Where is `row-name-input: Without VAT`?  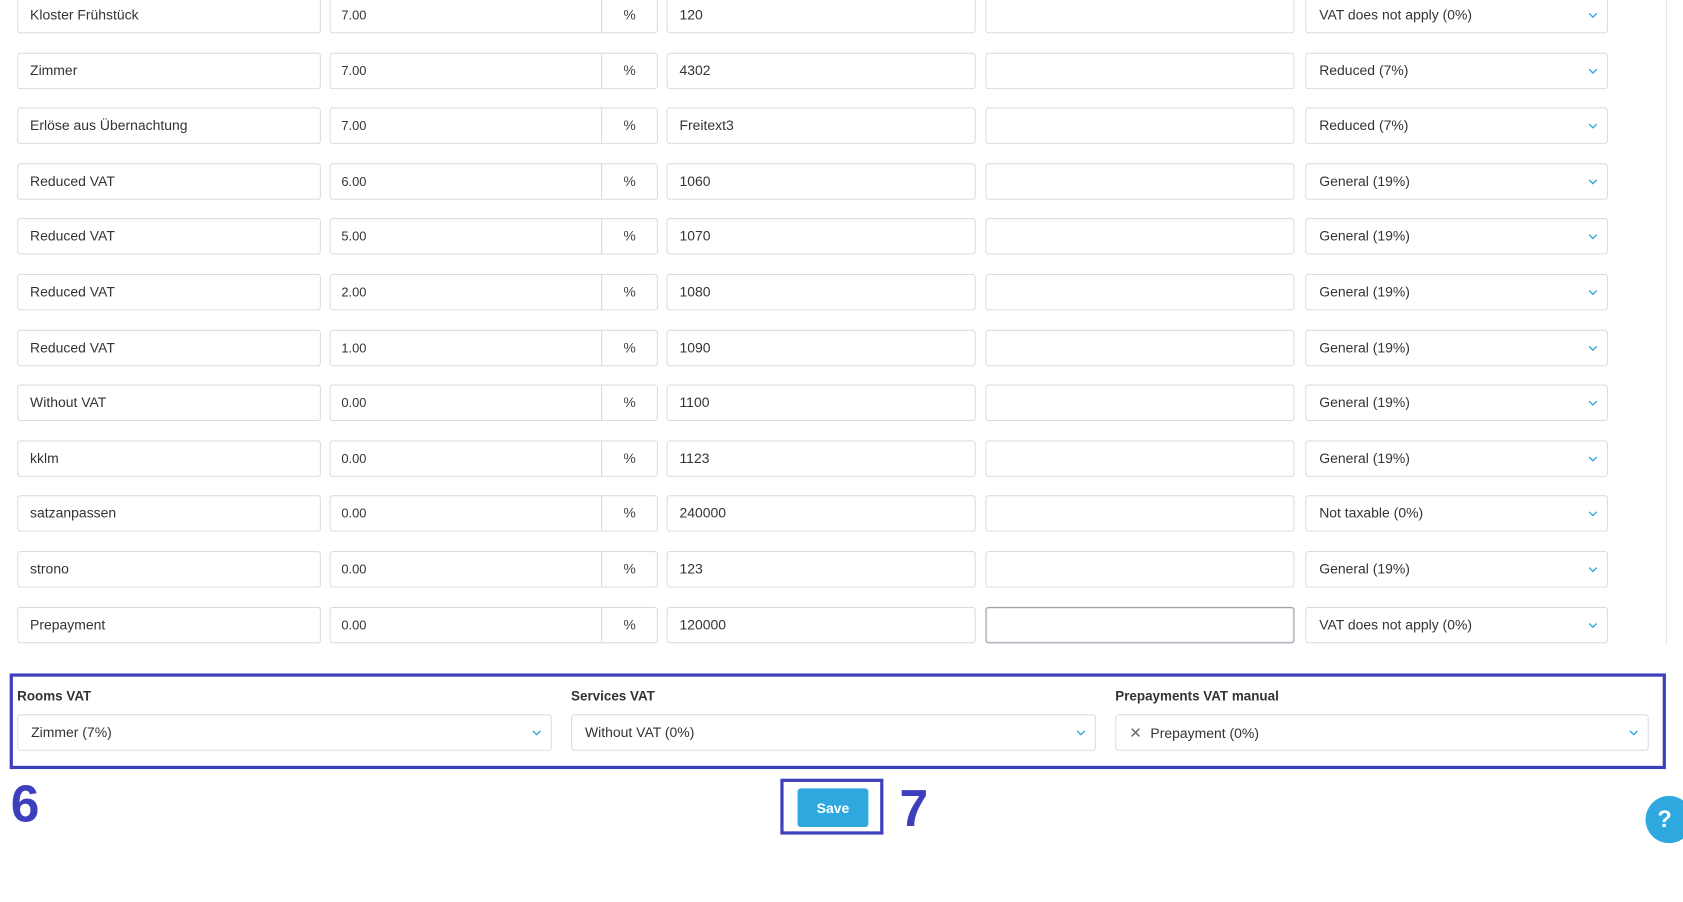 row-name-input: Without VAT is located at coordinates (169, 403).